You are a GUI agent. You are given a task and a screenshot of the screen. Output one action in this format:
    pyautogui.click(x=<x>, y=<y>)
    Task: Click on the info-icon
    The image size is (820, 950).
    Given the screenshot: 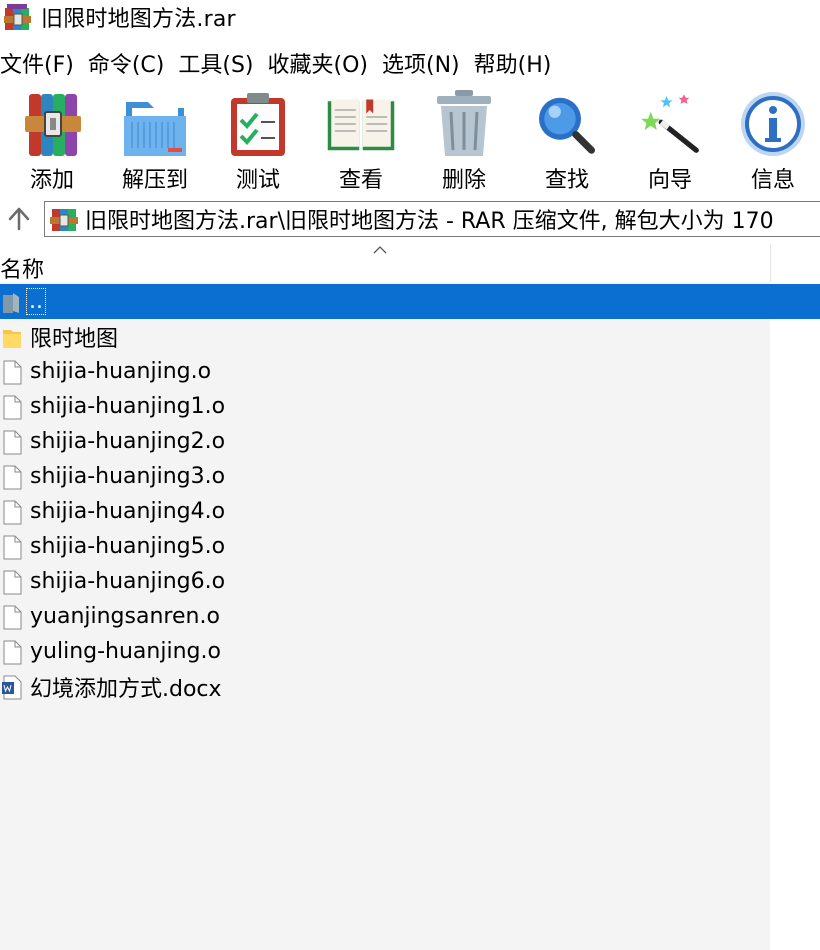 What is the action you would take?
    pyautogui.click(x=773, y=124)
    